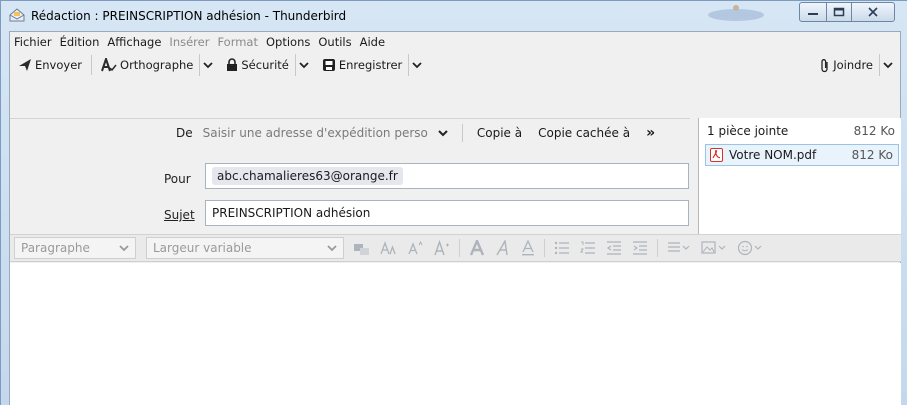  What do you see at coordinates (25, 65) in the screenshot?
I see `send-icon` at bounding box center [25, 65].